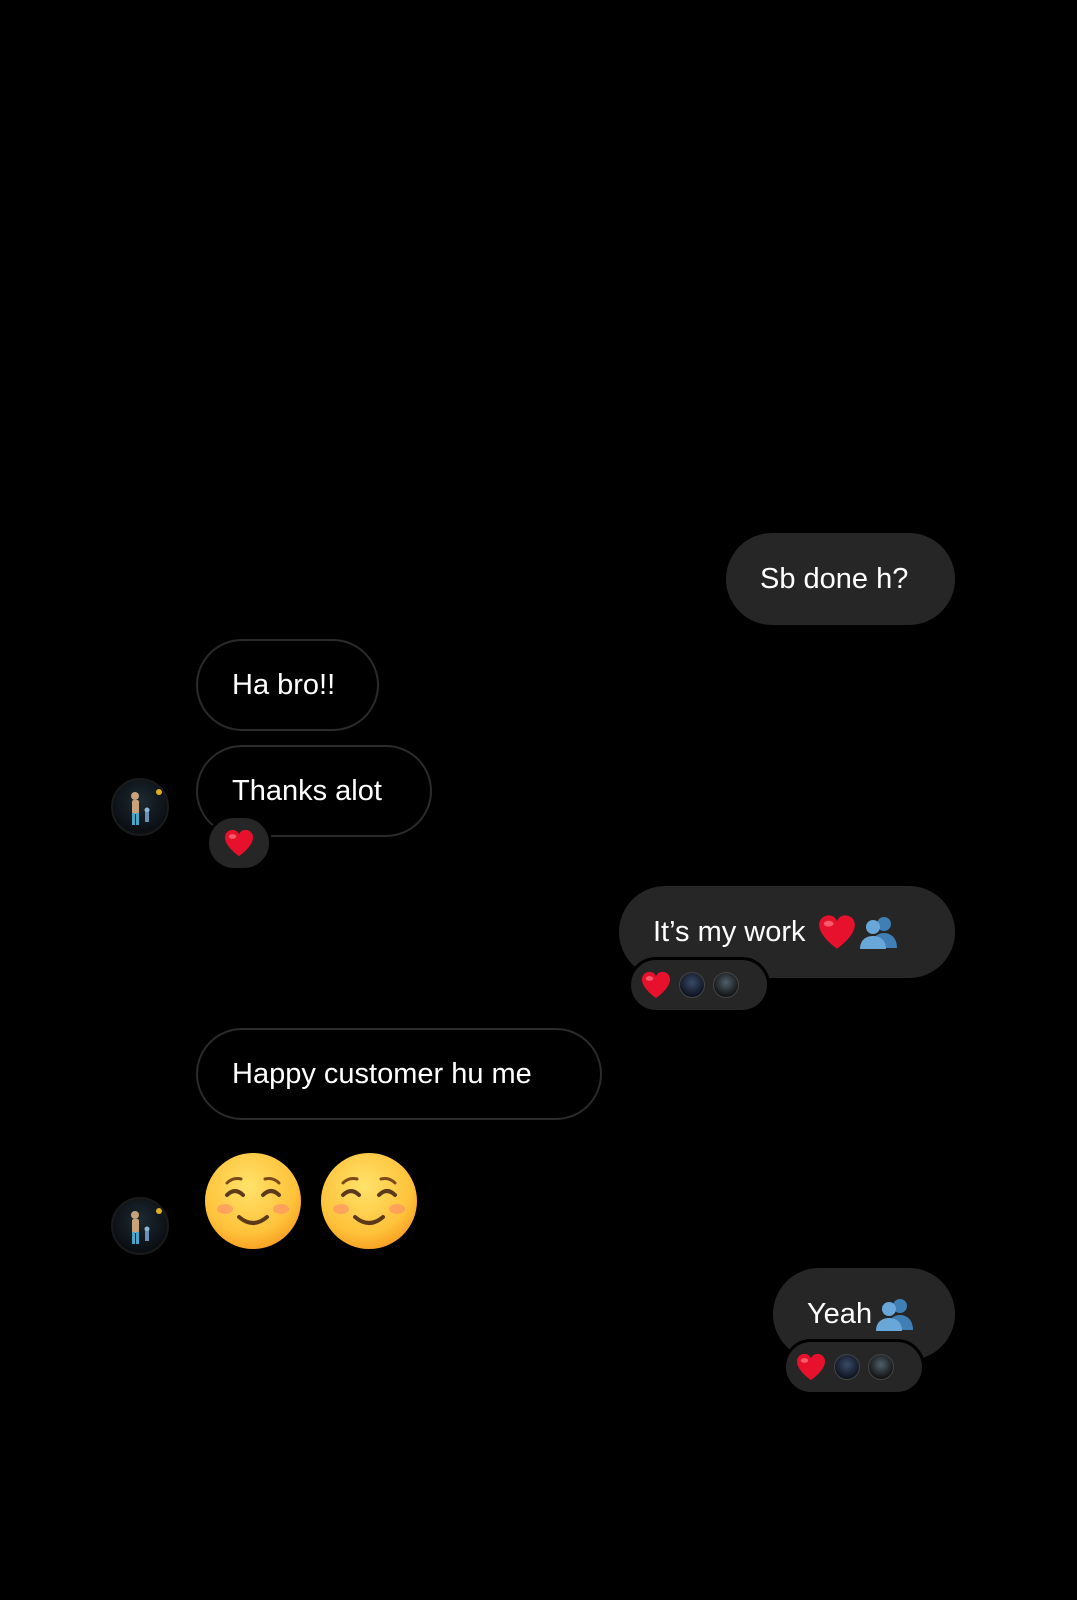 This screenshot has width=1077, height=1600. What do you see at coordinates (284, 684) in the screenshot?
I see `message-text: Ha bro!!` at bounding box center [284, 684].